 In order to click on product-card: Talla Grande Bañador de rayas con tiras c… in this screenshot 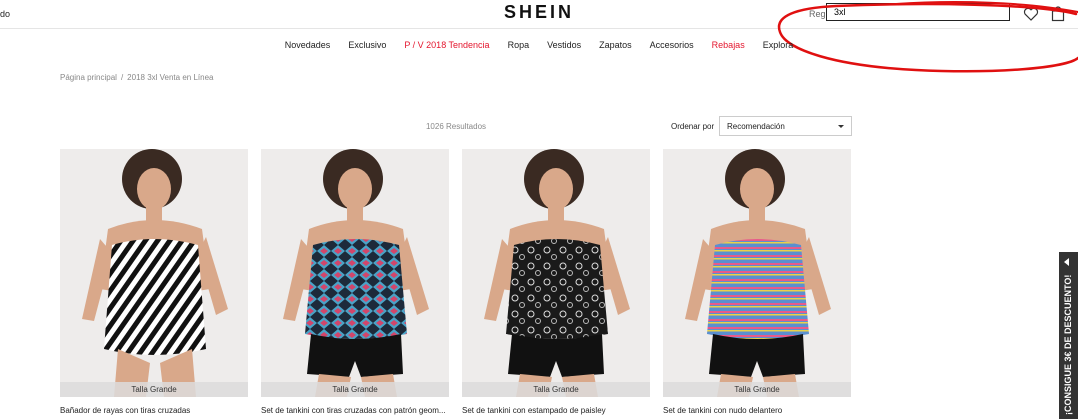, I will do `click(154, 284)`.